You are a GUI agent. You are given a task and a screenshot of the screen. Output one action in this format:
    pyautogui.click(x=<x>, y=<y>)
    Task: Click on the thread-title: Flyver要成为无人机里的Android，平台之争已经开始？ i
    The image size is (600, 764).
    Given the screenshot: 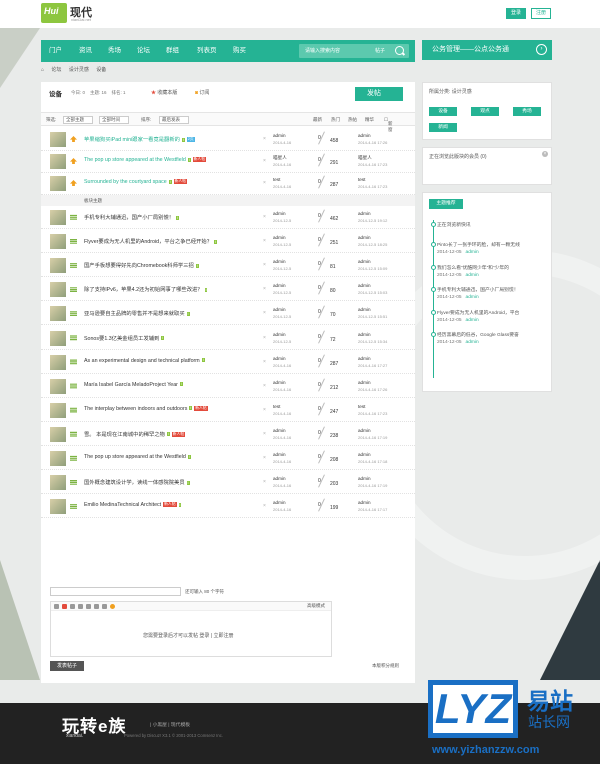 What is the action you would take?
    pyautogui.click(x=150, y=241)
    